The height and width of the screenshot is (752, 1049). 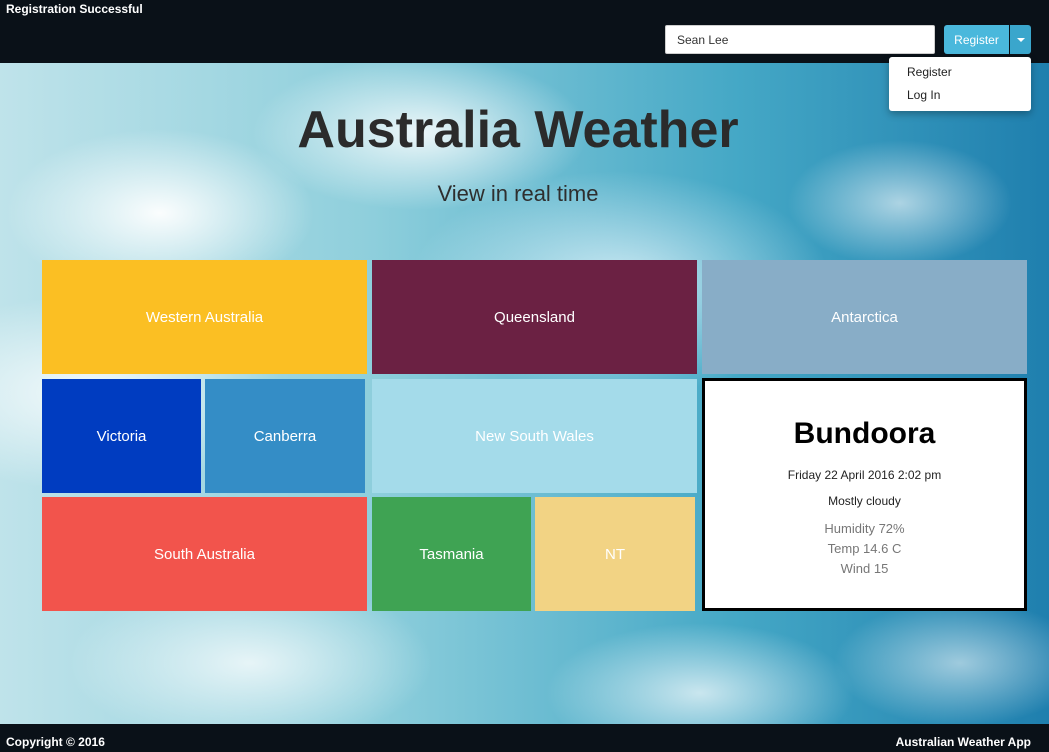 I want to click on weather-humidity: Humidity 72%, so click(x=864, y=528).